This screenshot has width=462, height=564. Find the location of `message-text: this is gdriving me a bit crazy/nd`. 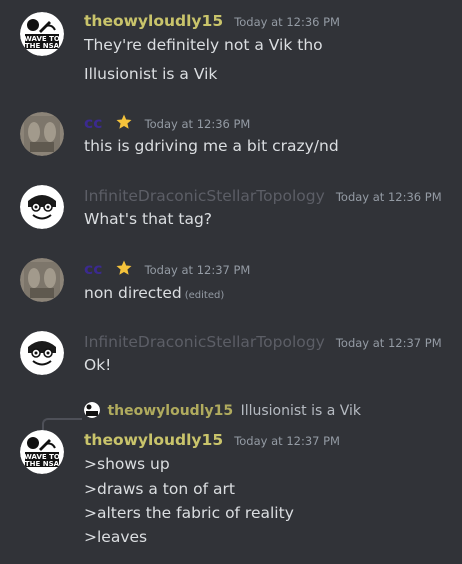

message-text: this is gdriving me a bit crazy/nd is located at coordinates (211, 146).